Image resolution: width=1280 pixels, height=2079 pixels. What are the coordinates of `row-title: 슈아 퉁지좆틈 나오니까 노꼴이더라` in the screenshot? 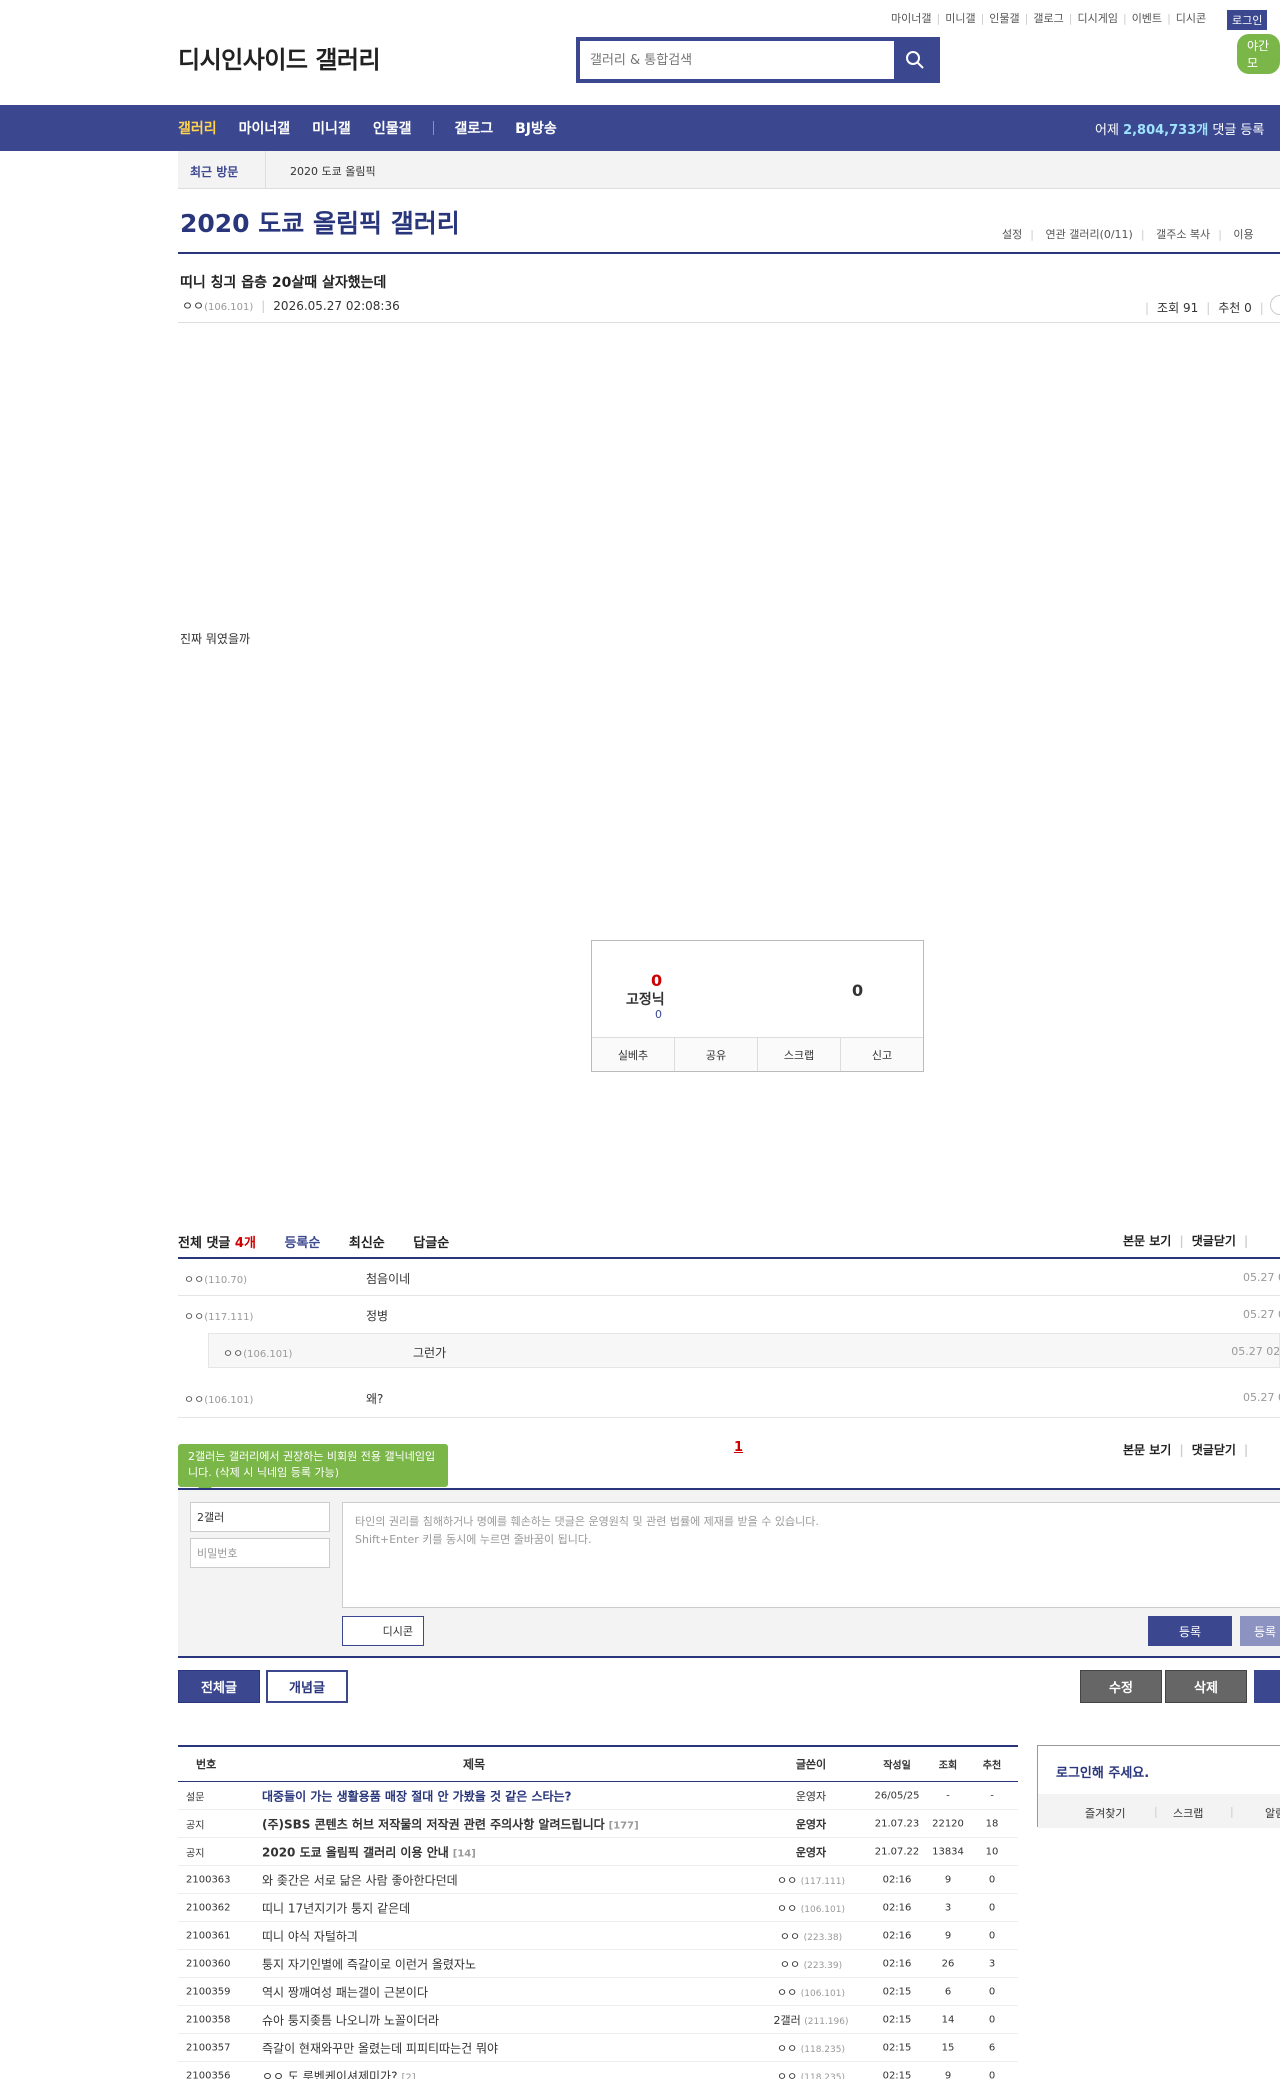 It's located at (352, 2019).